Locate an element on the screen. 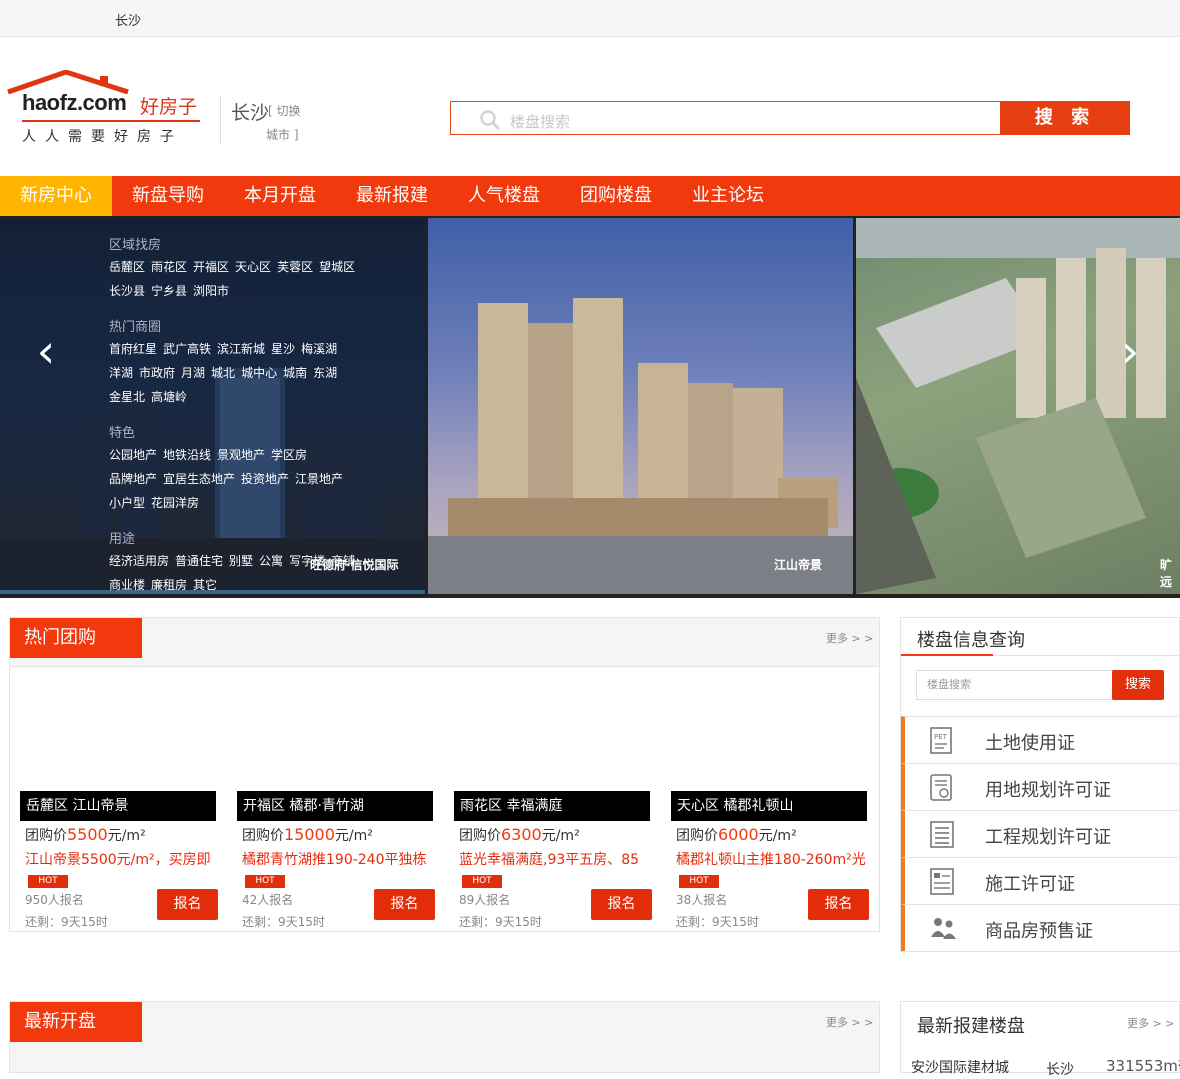 The image size is (1180, 1079). card-desc: 江山帝景5500元/m²，买房即 is located at coordinates (120, 859).